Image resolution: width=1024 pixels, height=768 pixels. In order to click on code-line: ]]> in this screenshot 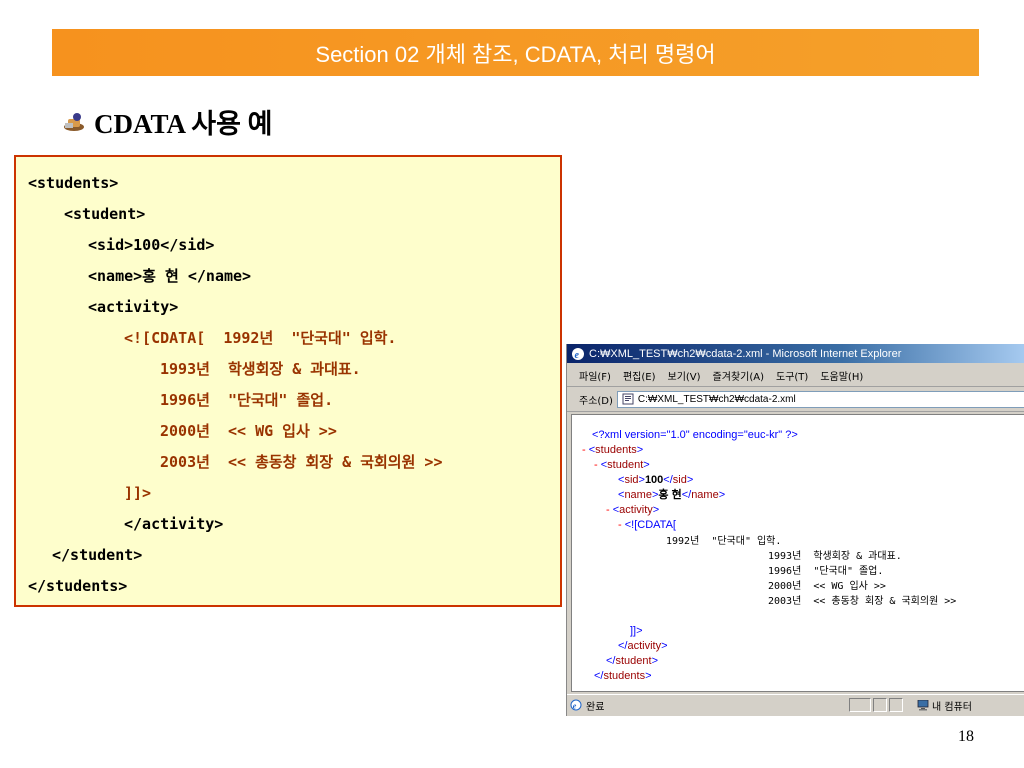, I will do `click(138, 493)`.